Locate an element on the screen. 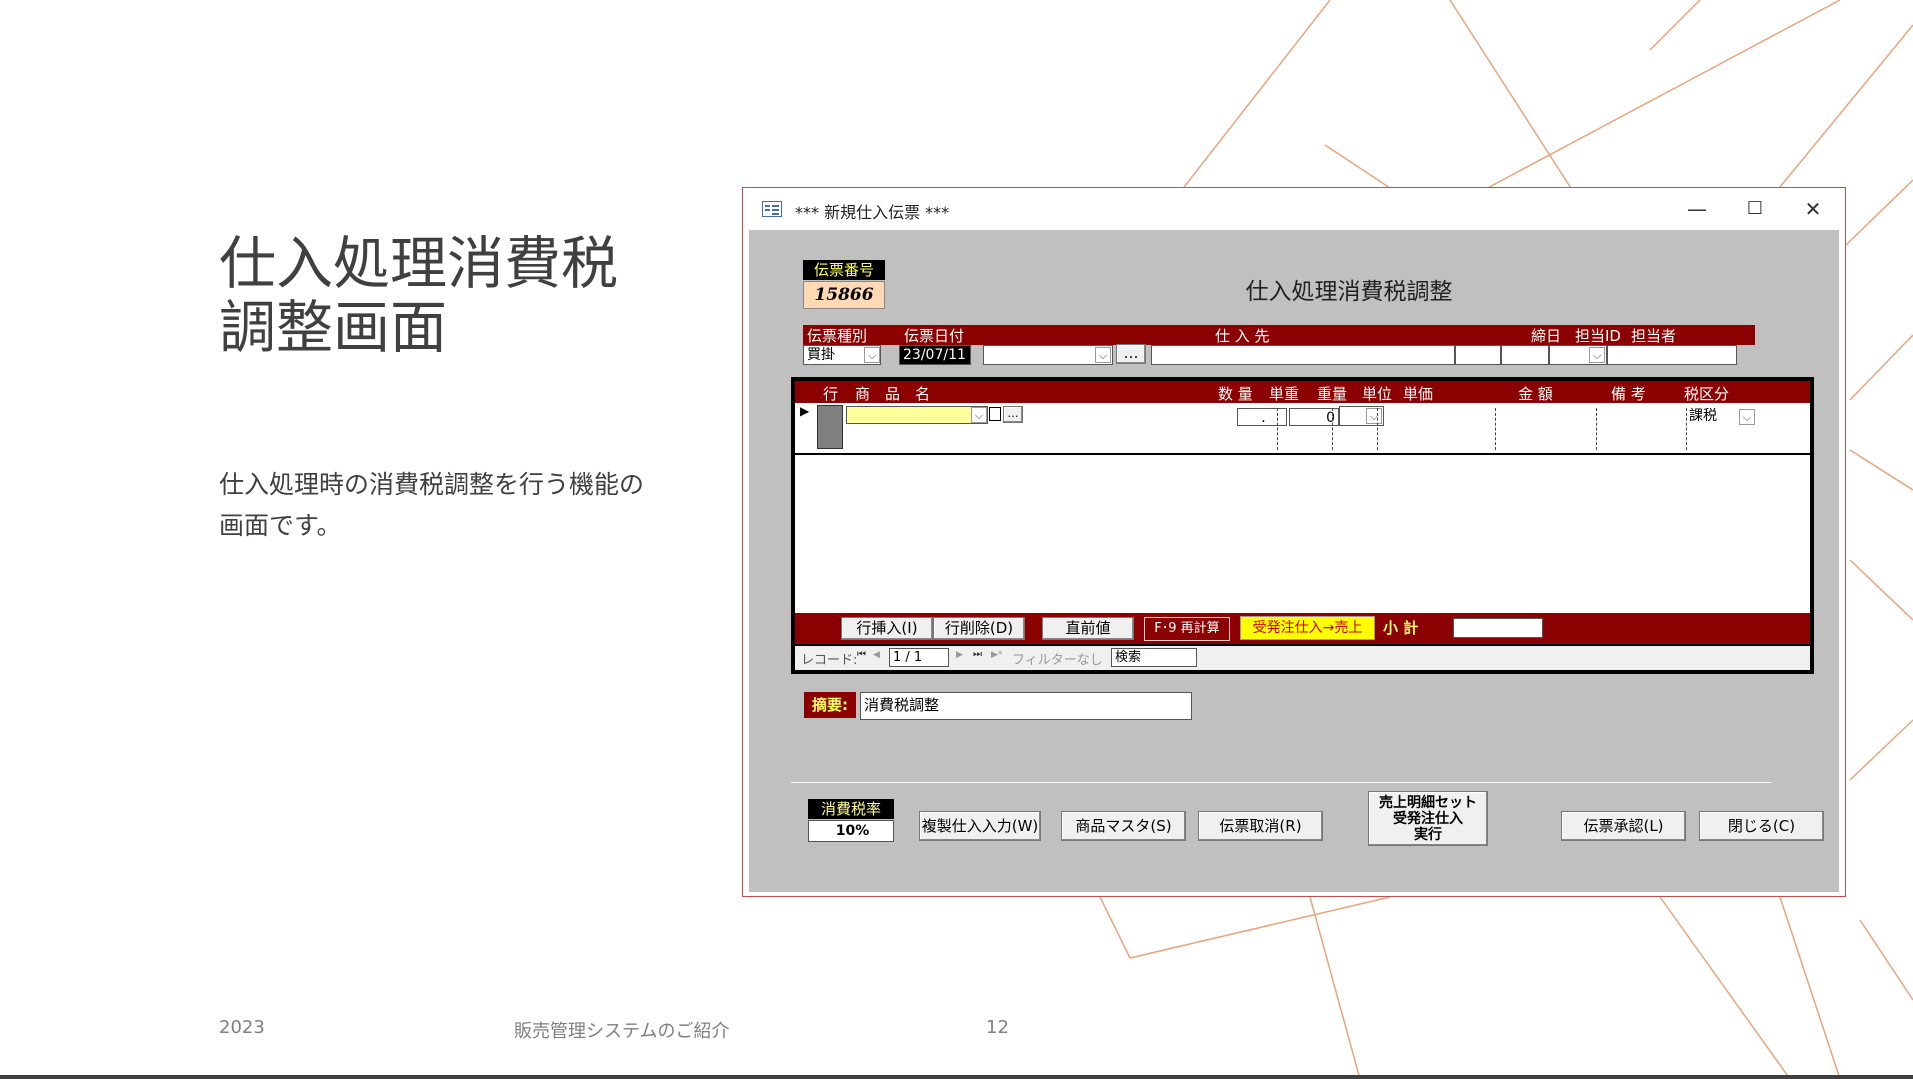 The width and height of the screenshot is (1913, 1079). sales-detail-set-line2: 受発注仕入 is located at coordinates (1428, 819).